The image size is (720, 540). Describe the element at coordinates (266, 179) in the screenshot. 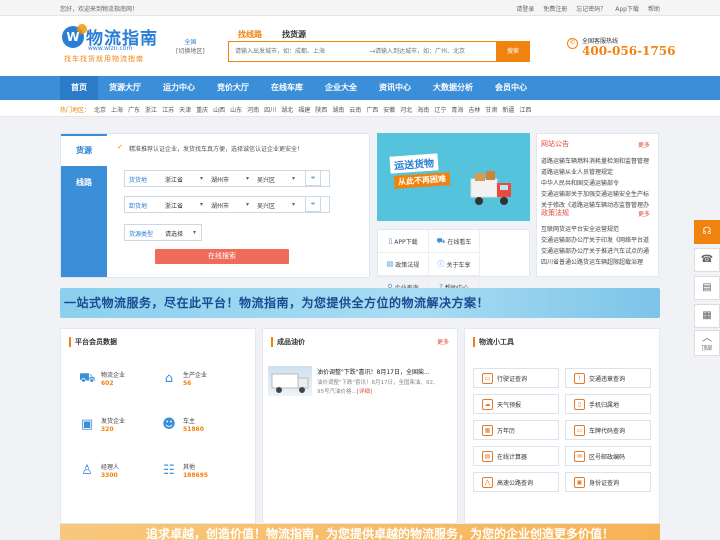

I see `origin-district-select: 吴兴区` at that location.